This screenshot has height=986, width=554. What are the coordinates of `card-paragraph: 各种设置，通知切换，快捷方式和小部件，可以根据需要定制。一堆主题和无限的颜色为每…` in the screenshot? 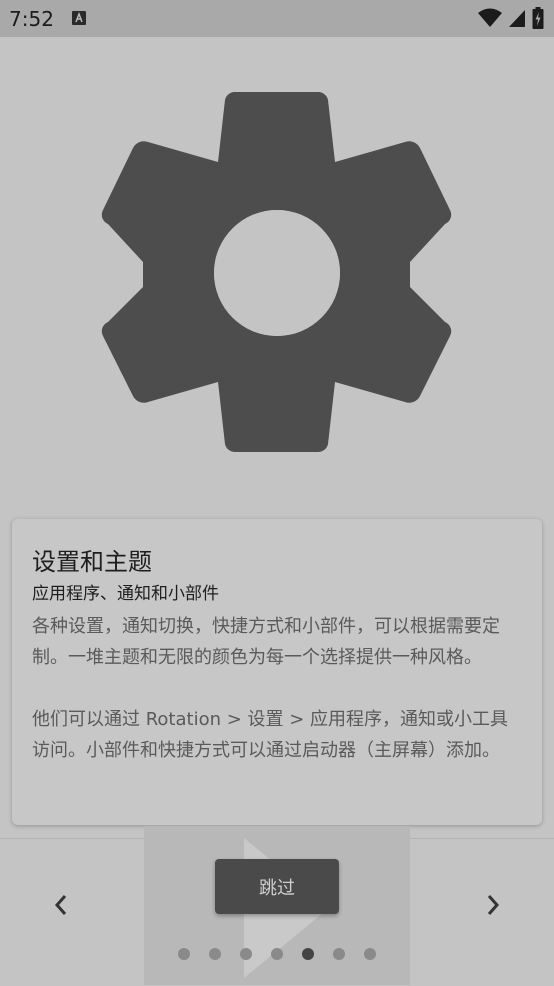 It's located at (266, 642).